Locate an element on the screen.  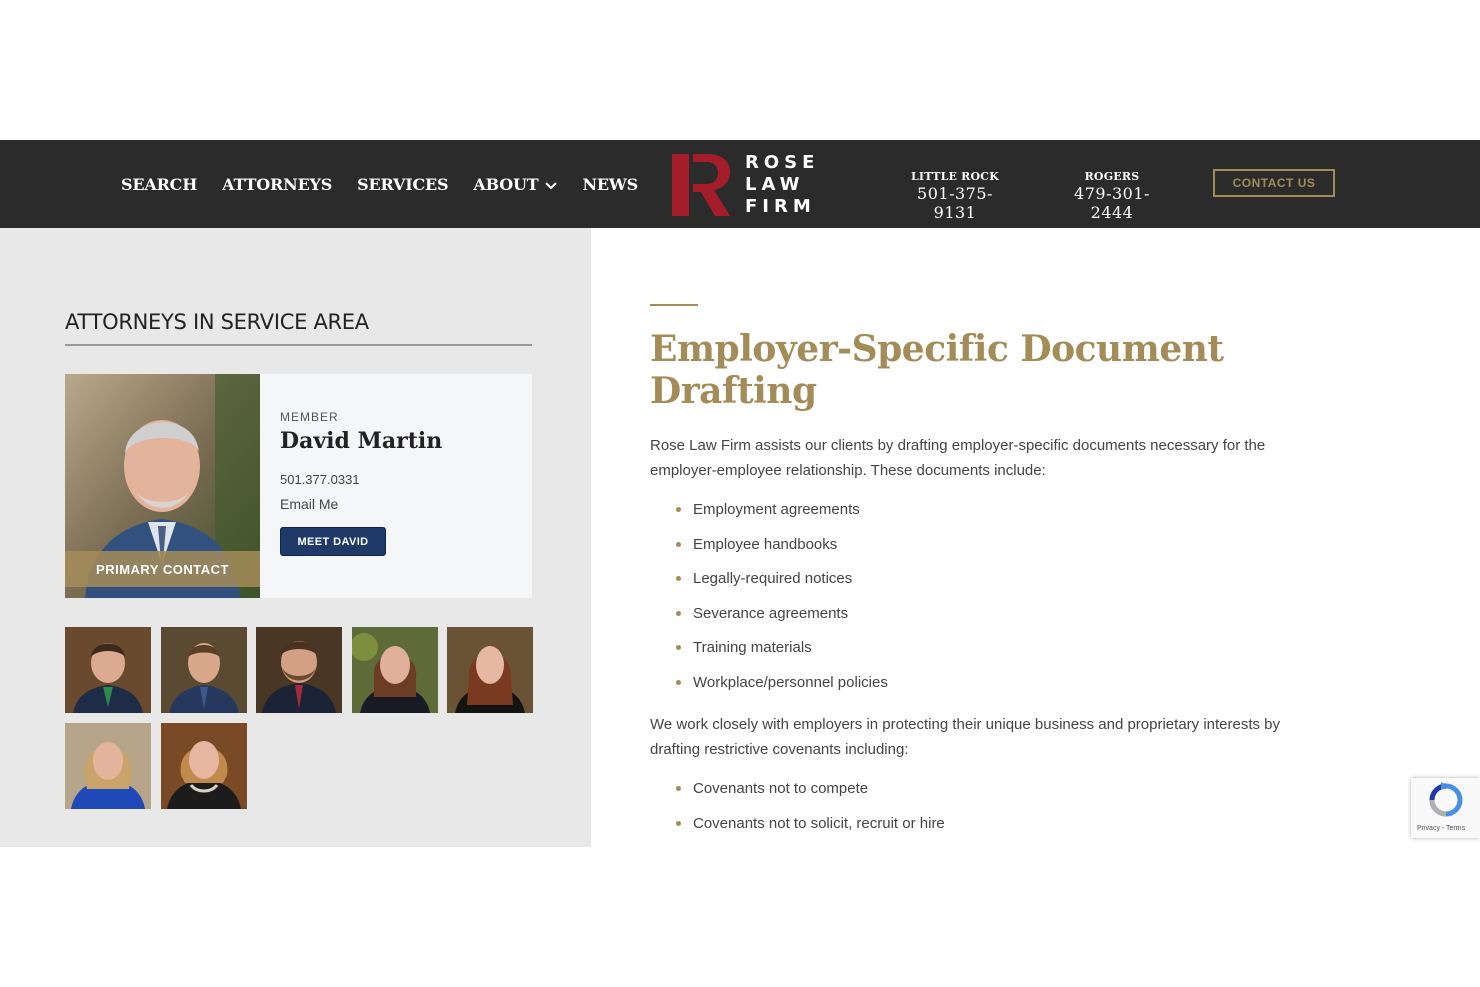
main-nav: SEARCH ATTORNEYS SERVICES ABOUT NEWS is located at coordinates (392, 184).